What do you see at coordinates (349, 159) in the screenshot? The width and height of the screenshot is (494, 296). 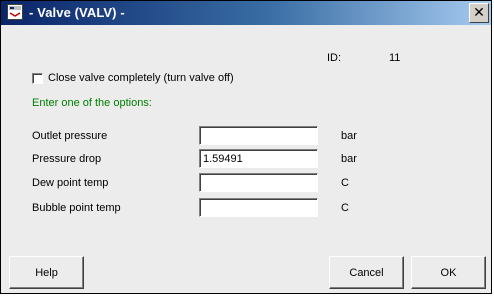 I see `pressure-drop-unit: bar` at bounding box center [349, 159].